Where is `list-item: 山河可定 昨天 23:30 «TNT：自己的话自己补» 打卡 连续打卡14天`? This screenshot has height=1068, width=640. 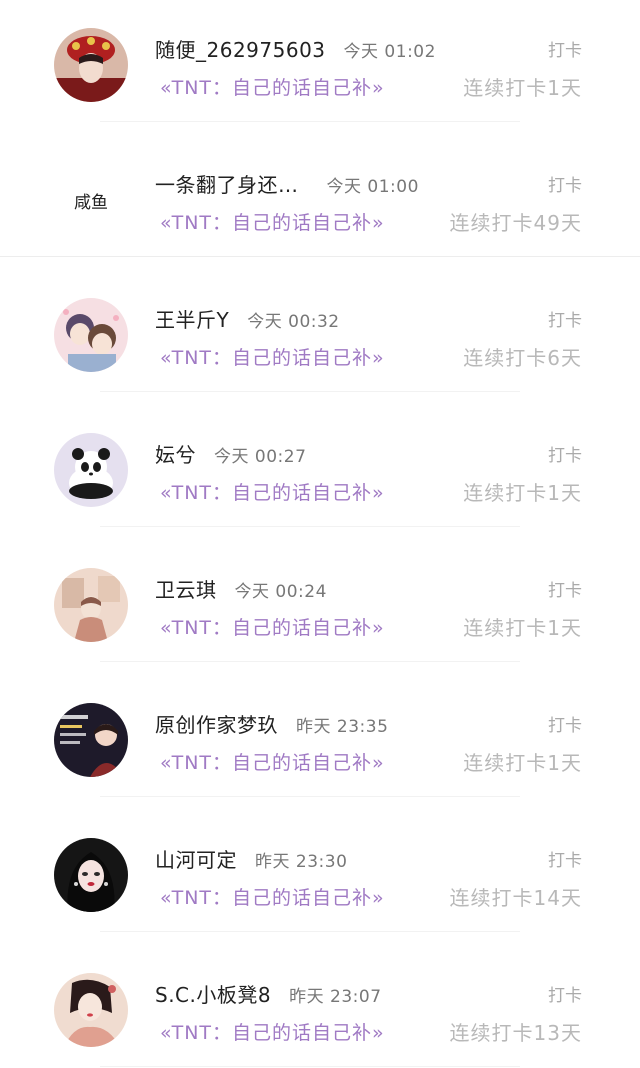 list-item: 山河可定 昨天 23:30 «TNT：自己的话自己补» 打卡 连续打卡14天 is located at coordinates (320, 877).